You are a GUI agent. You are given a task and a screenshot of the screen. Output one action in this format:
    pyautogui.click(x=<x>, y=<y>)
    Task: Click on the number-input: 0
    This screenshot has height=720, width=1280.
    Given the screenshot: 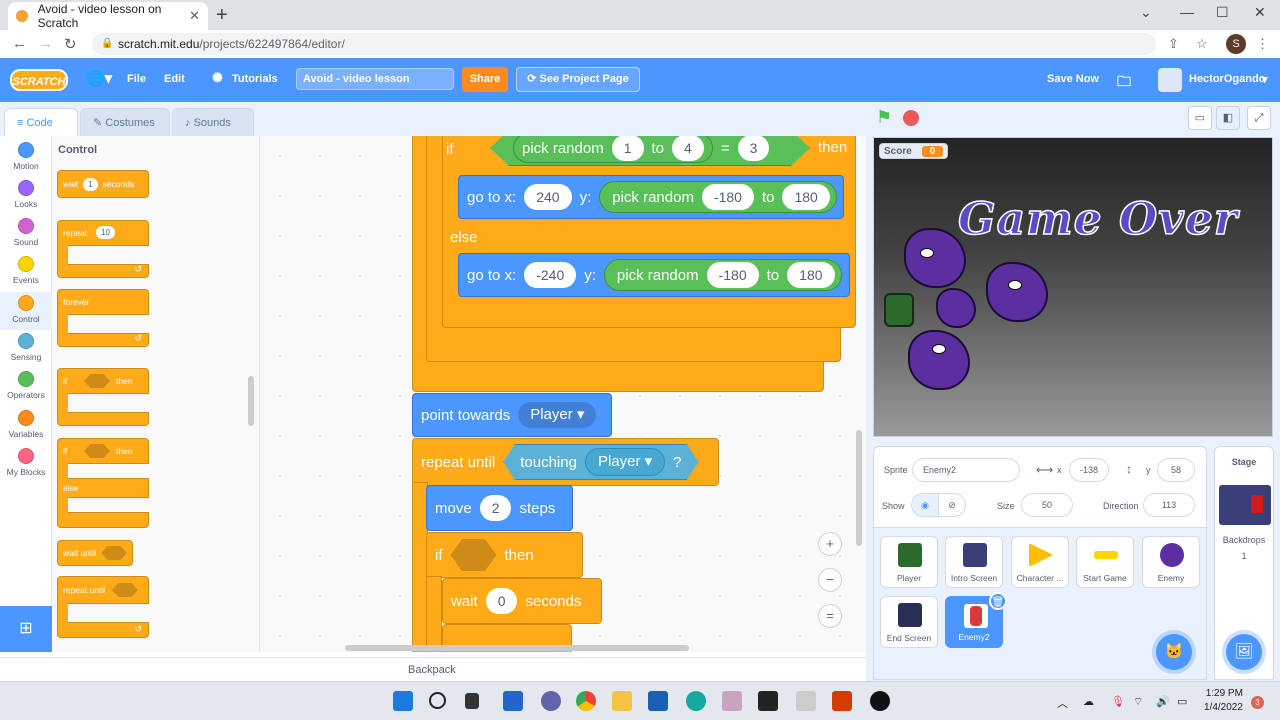 What is the action you would take?
    pyautogui.click(x=501, y=601)
    